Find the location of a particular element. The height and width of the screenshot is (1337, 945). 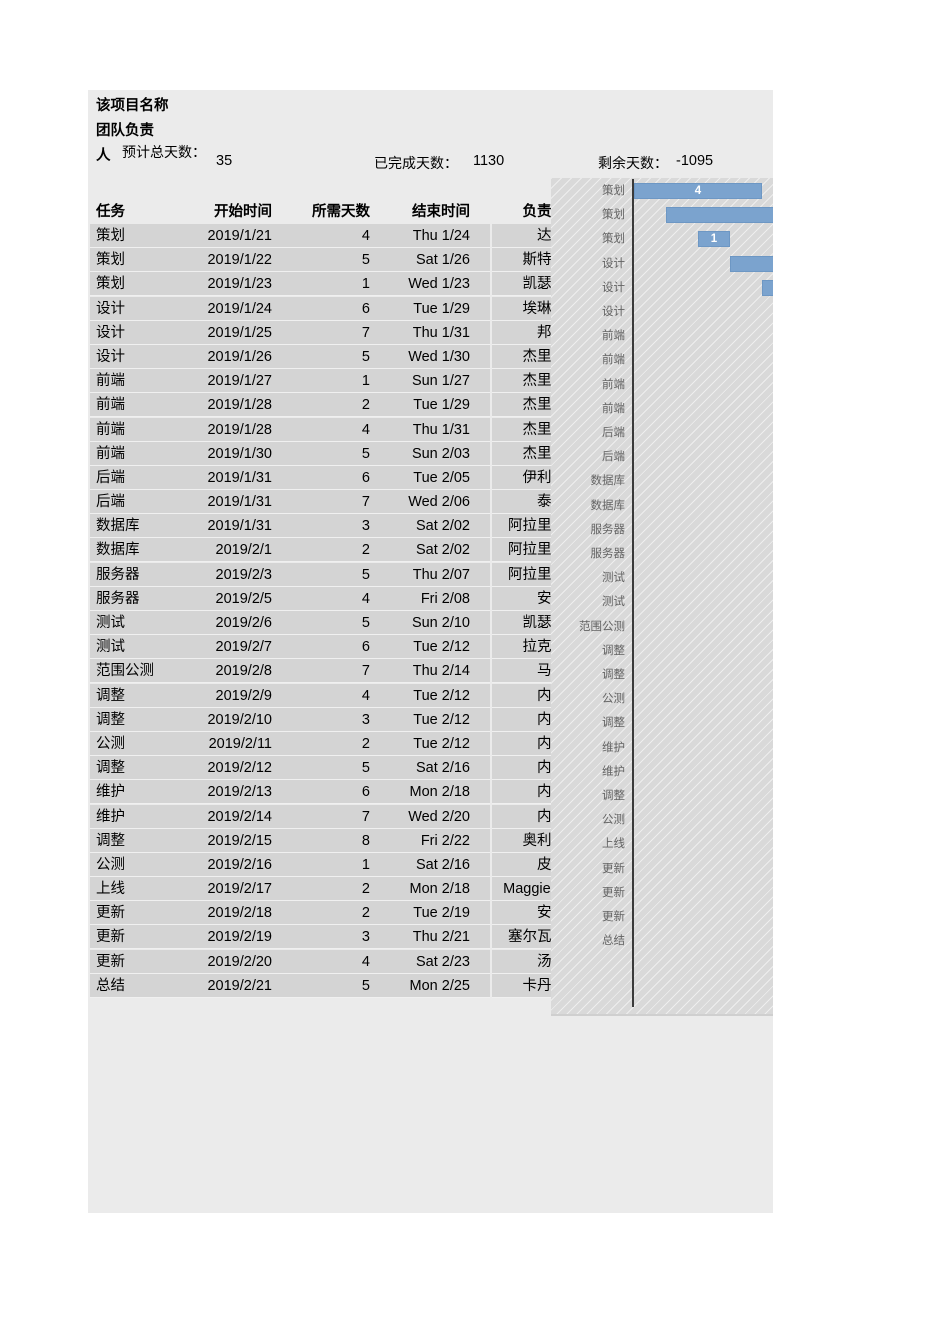

cell-end: Thu 1/24 is located at coordinates (425, 236).